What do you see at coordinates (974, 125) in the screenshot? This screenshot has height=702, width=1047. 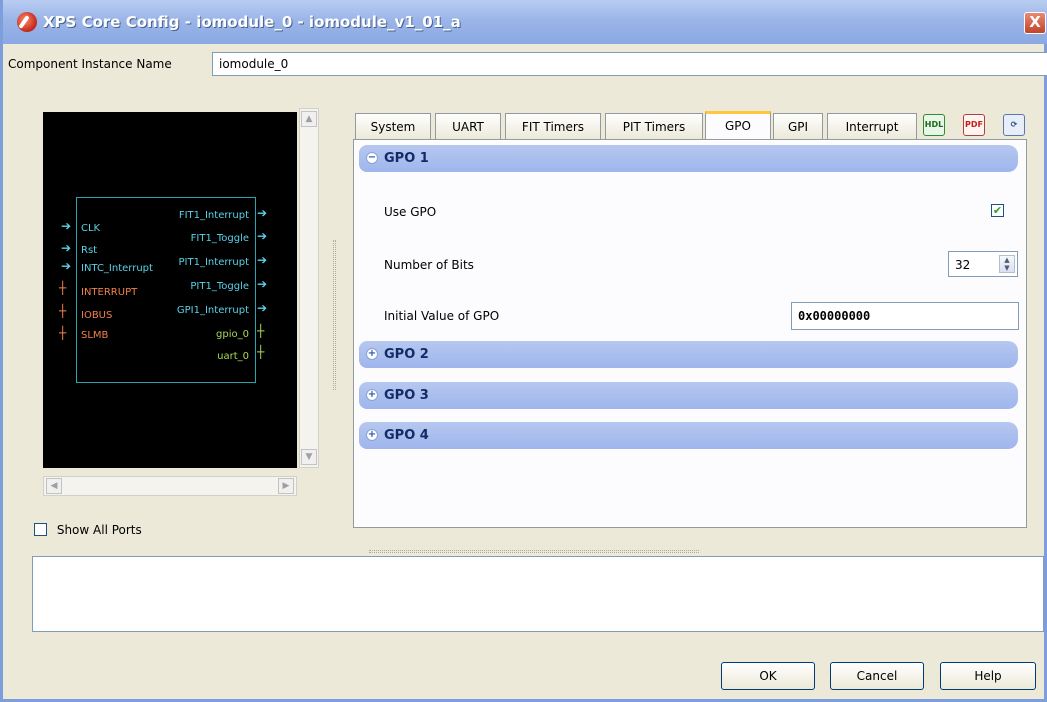 I see `pdf-icon: PDF` at bounding box center [974, 125].